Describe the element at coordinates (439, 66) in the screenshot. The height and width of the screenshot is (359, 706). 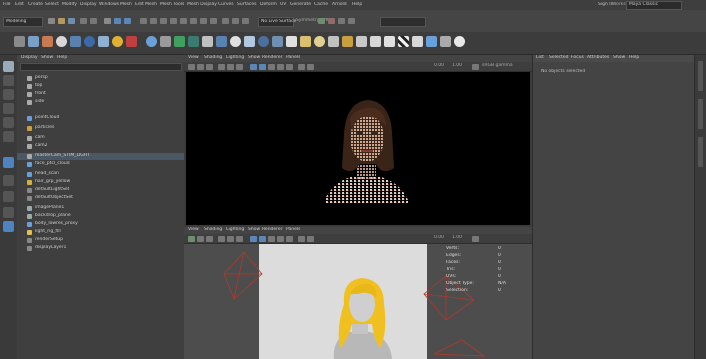
I see `vp-top-gamma: 0.00` at that location.